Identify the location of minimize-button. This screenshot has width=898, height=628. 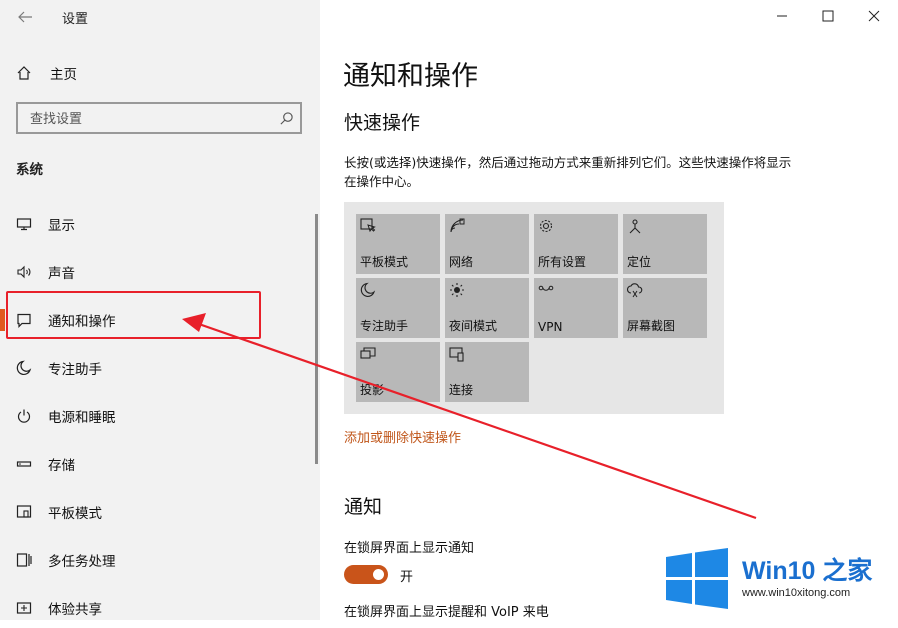
(782, 16).